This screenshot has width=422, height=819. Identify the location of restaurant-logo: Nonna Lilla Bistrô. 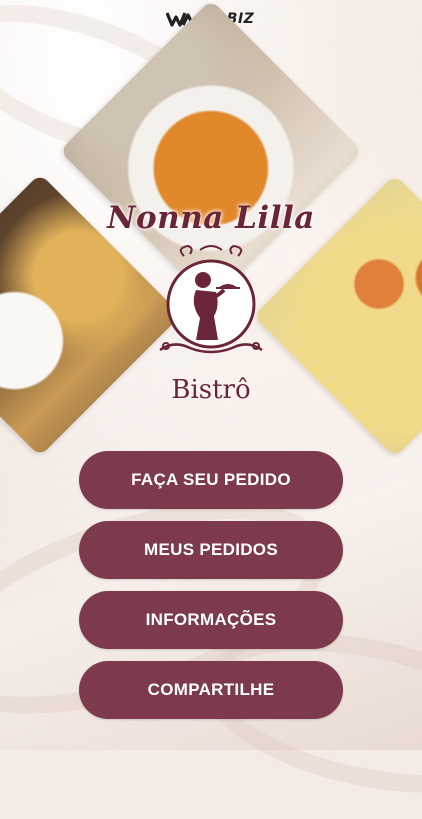
(211, 310).